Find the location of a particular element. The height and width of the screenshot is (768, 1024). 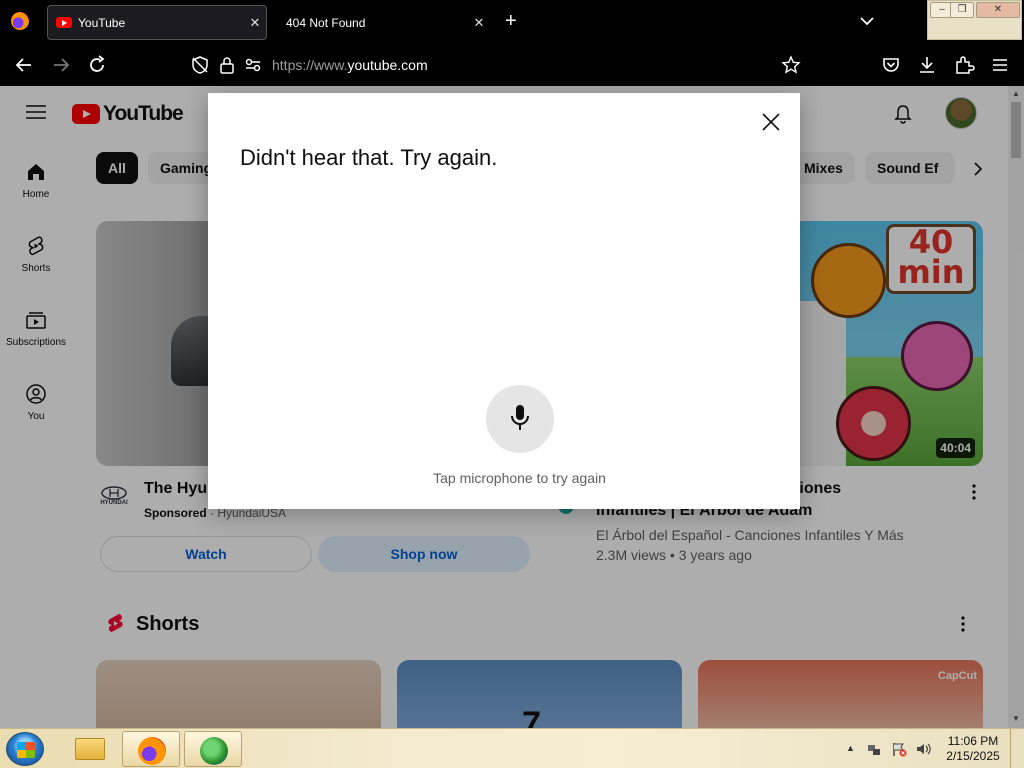

voice-search-hint: Tap microphone to try again is located at coordinates (519, 478).